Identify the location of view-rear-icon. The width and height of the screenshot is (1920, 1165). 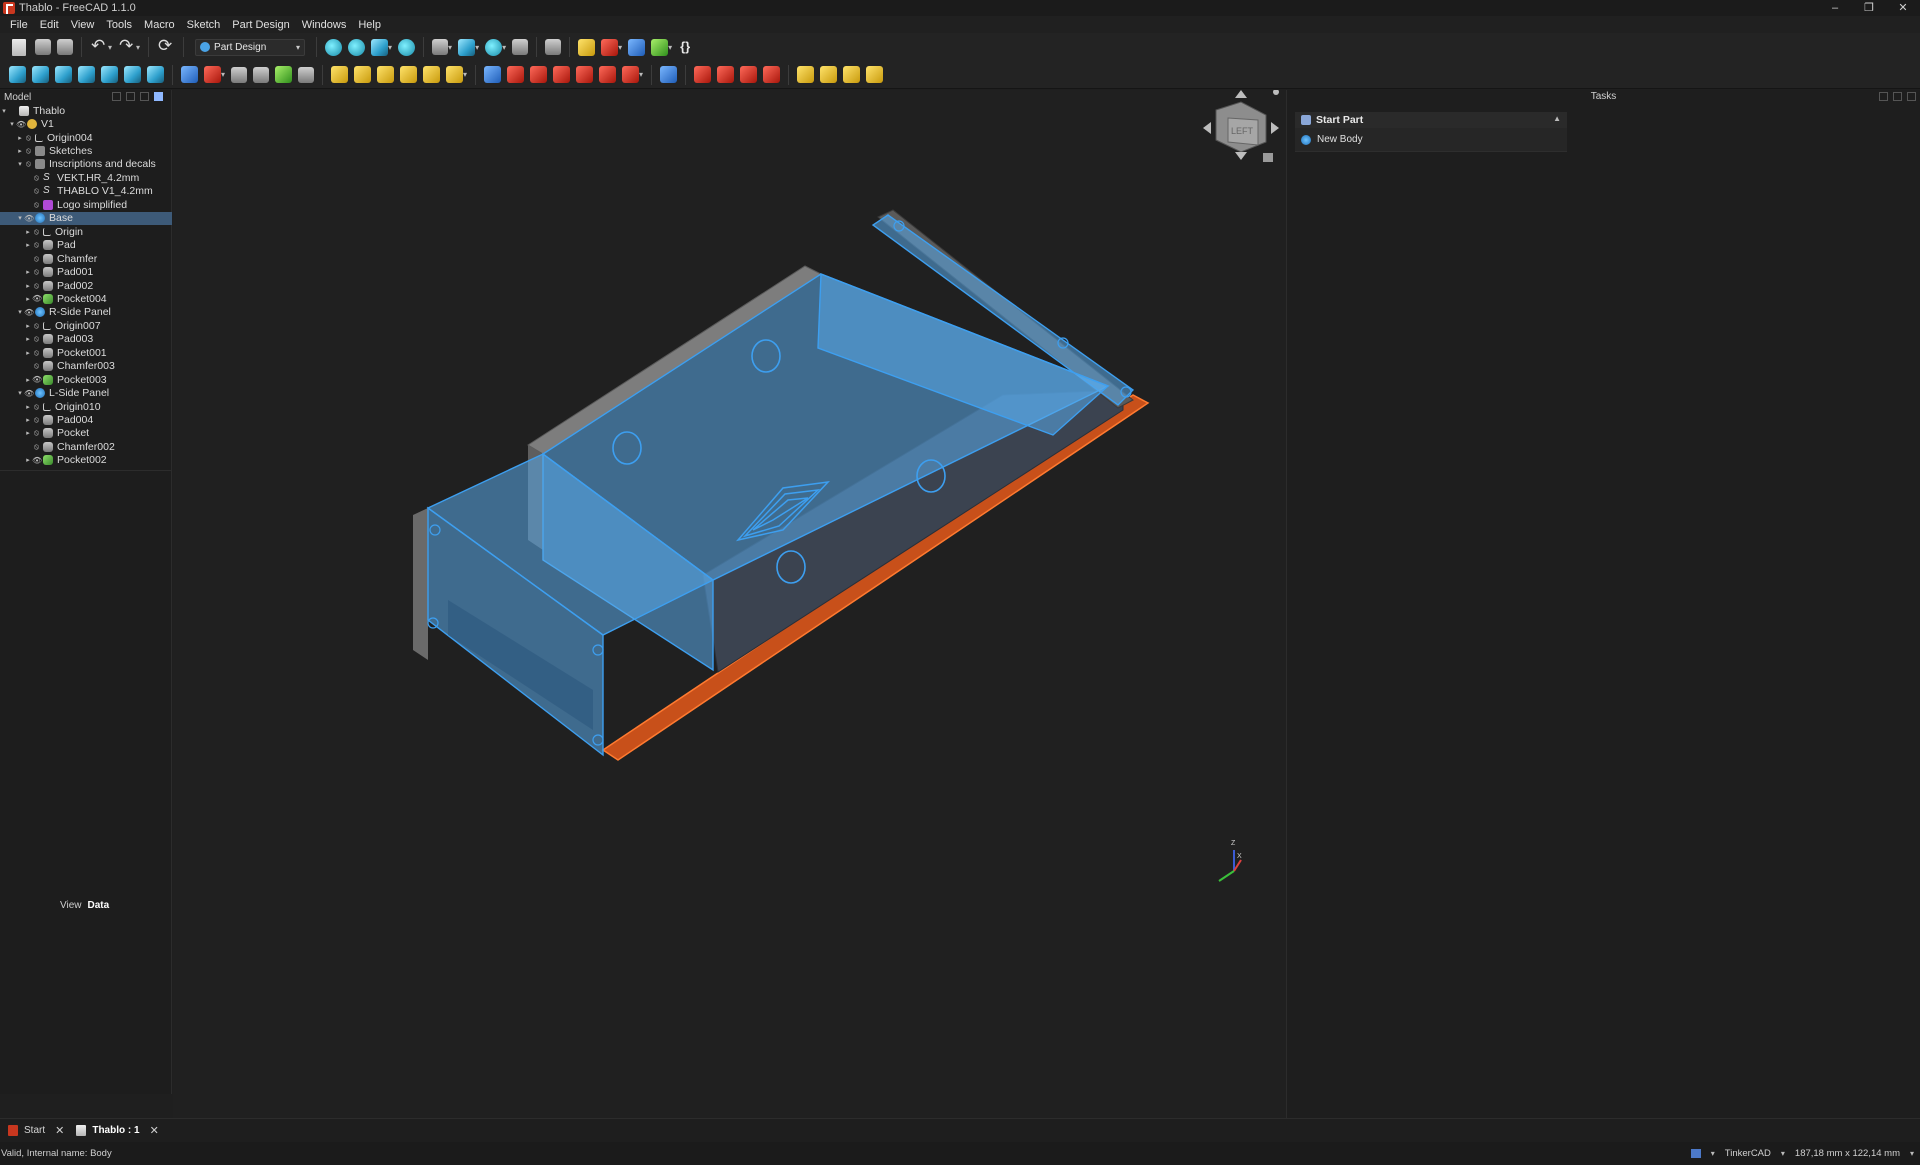
(109, 74).